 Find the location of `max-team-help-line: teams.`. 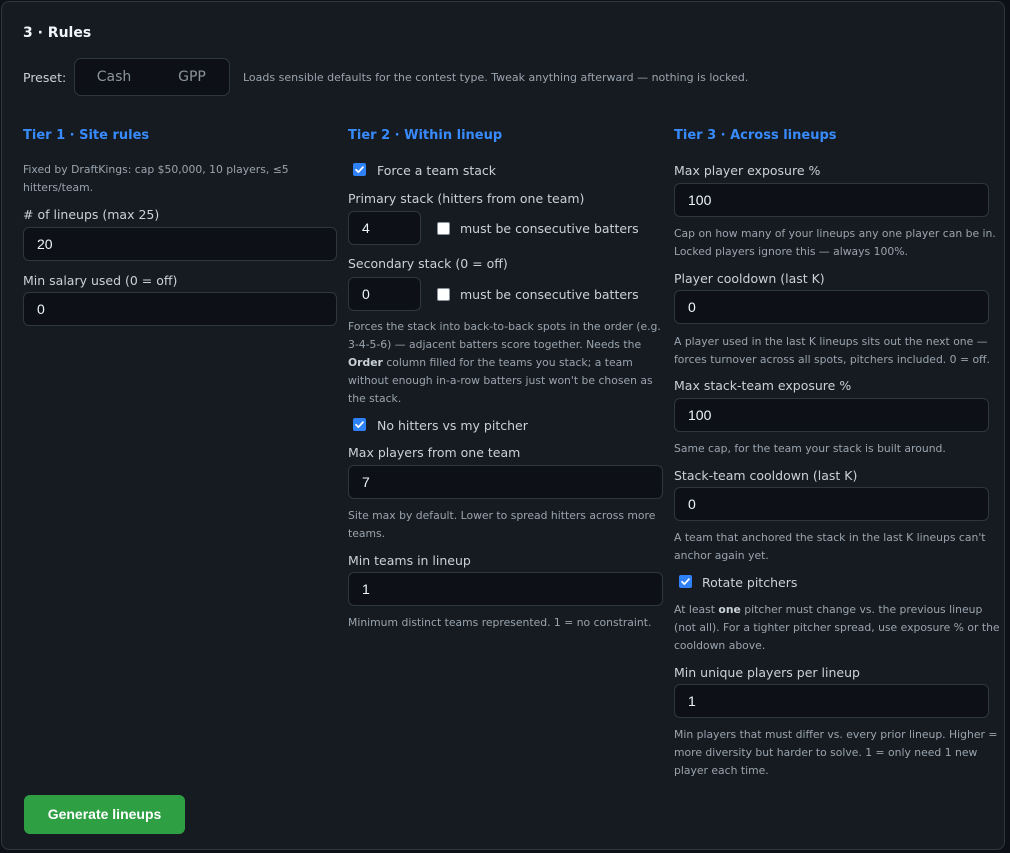

max-team-help-line: teams. is located at coordinates (367, 533).